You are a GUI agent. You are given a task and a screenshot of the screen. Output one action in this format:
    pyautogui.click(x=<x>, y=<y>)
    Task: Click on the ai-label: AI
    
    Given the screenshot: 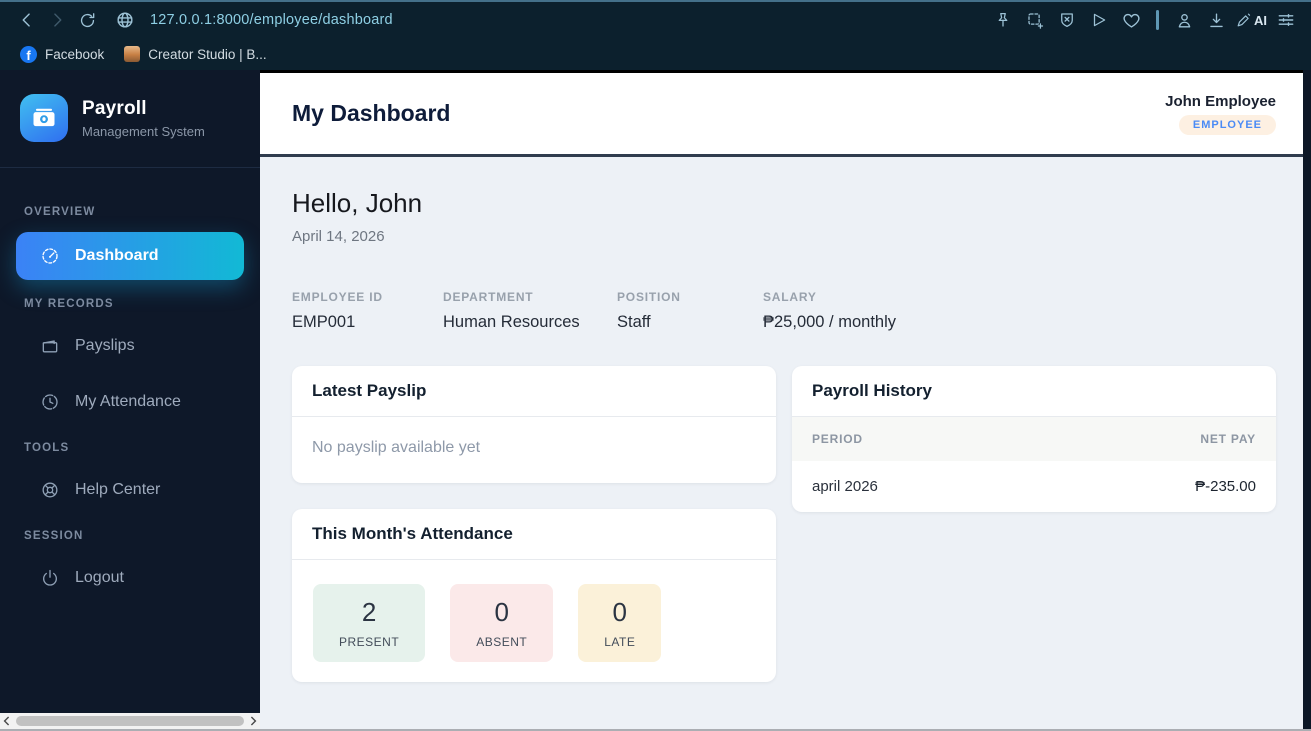 What is the action you would take?
    pyautogui.click(x=1260, y=20)
    